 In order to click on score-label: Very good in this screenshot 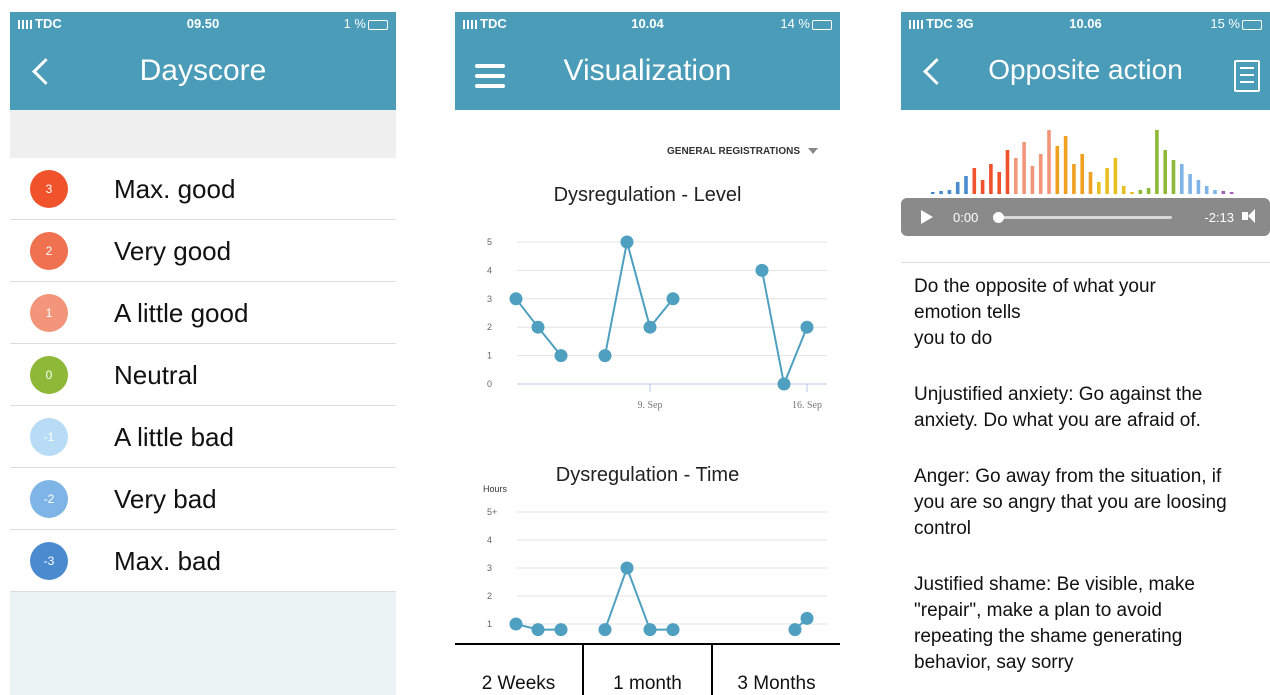, I will do `click(173, 251)`.